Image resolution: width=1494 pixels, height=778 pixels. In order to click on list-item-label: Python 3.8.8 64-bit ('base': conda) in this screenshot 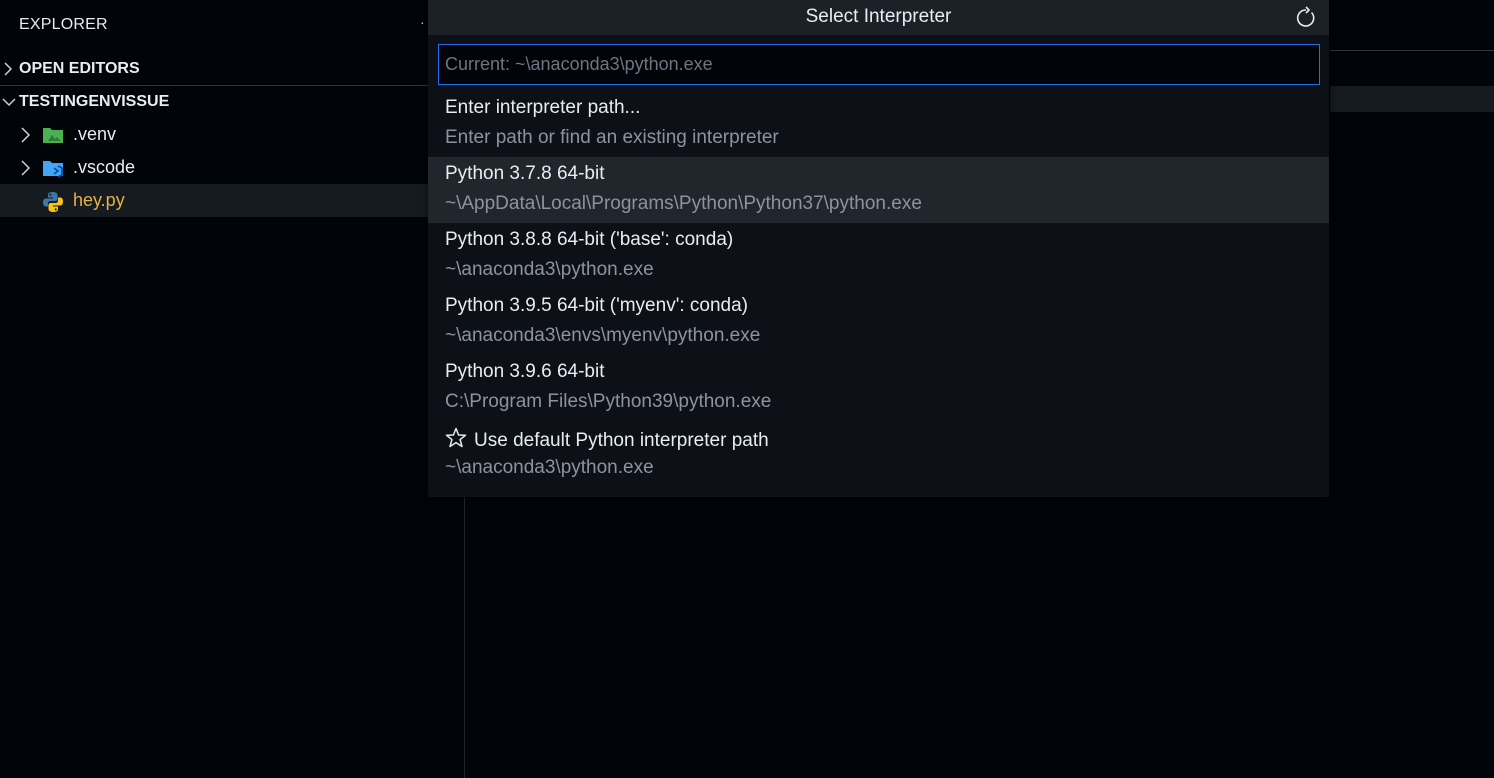, I will do `click(589, 239)`.